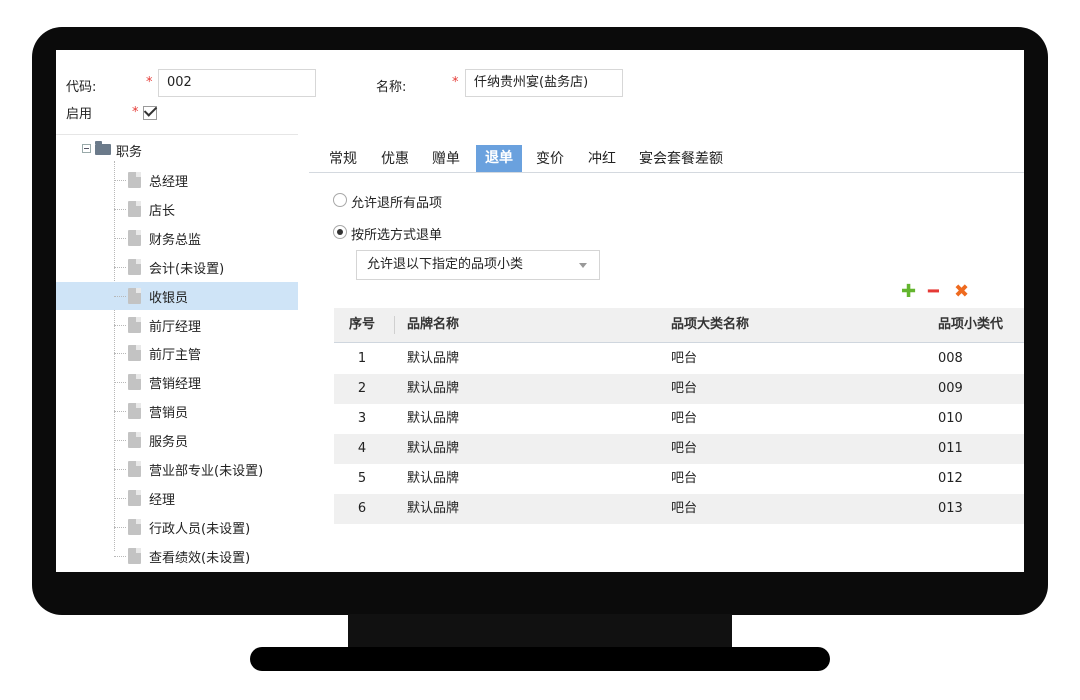 This screenshot has width=1080, height=700. What do you see at coordinates (446, 159) in the screenshot?
I see `tab-gift: 赠单` at bounding box center [446, 159].